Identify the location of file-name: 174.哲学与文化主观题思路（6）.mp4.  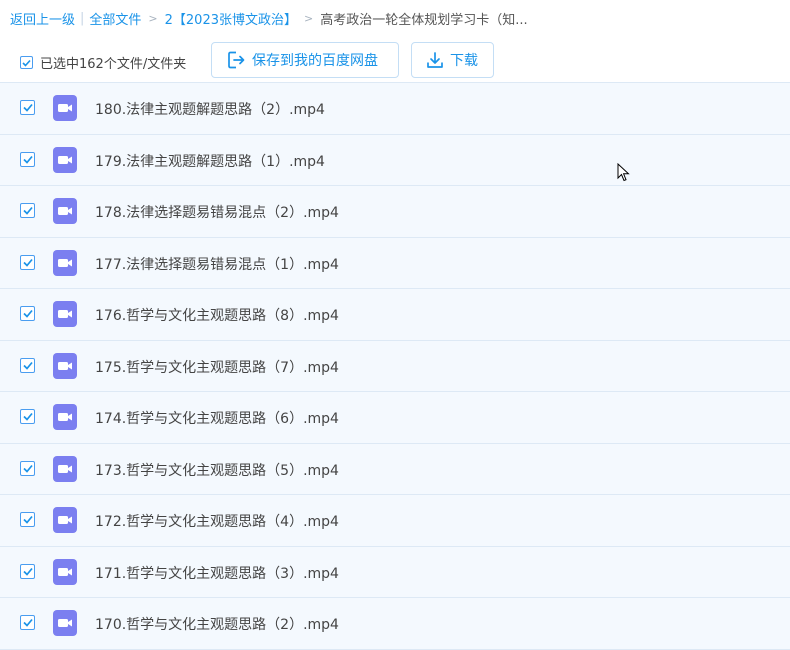
(217, 418).